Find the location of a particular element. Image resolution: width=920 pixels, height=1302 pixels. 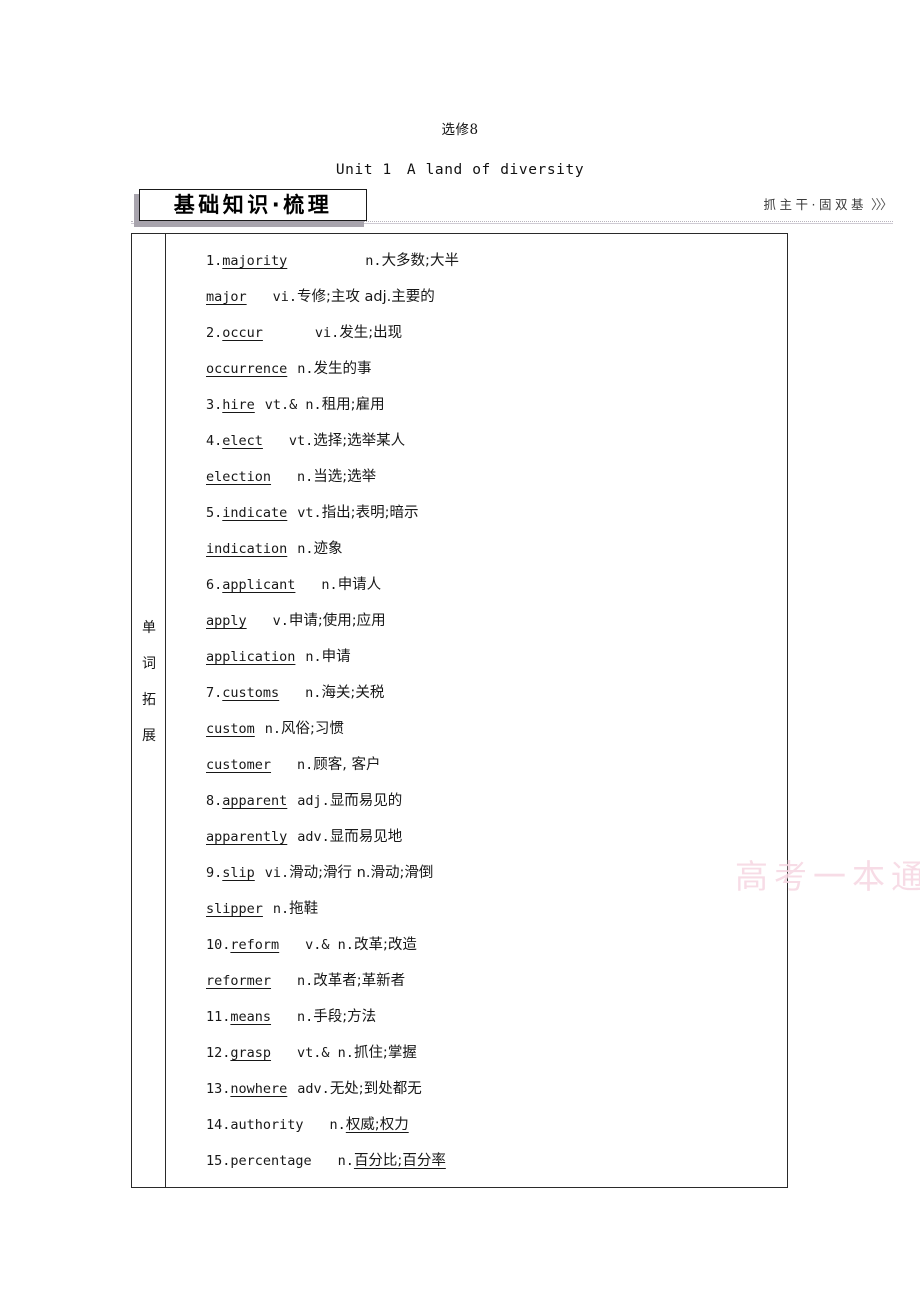

part-of-speech: adj. is located at coordinates (313, 801).